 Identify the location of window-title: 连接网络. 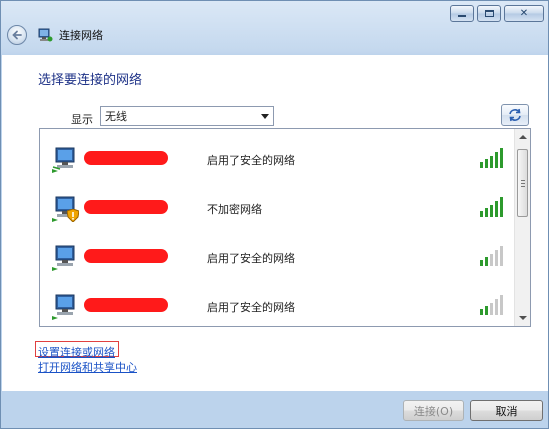
(81, 35).